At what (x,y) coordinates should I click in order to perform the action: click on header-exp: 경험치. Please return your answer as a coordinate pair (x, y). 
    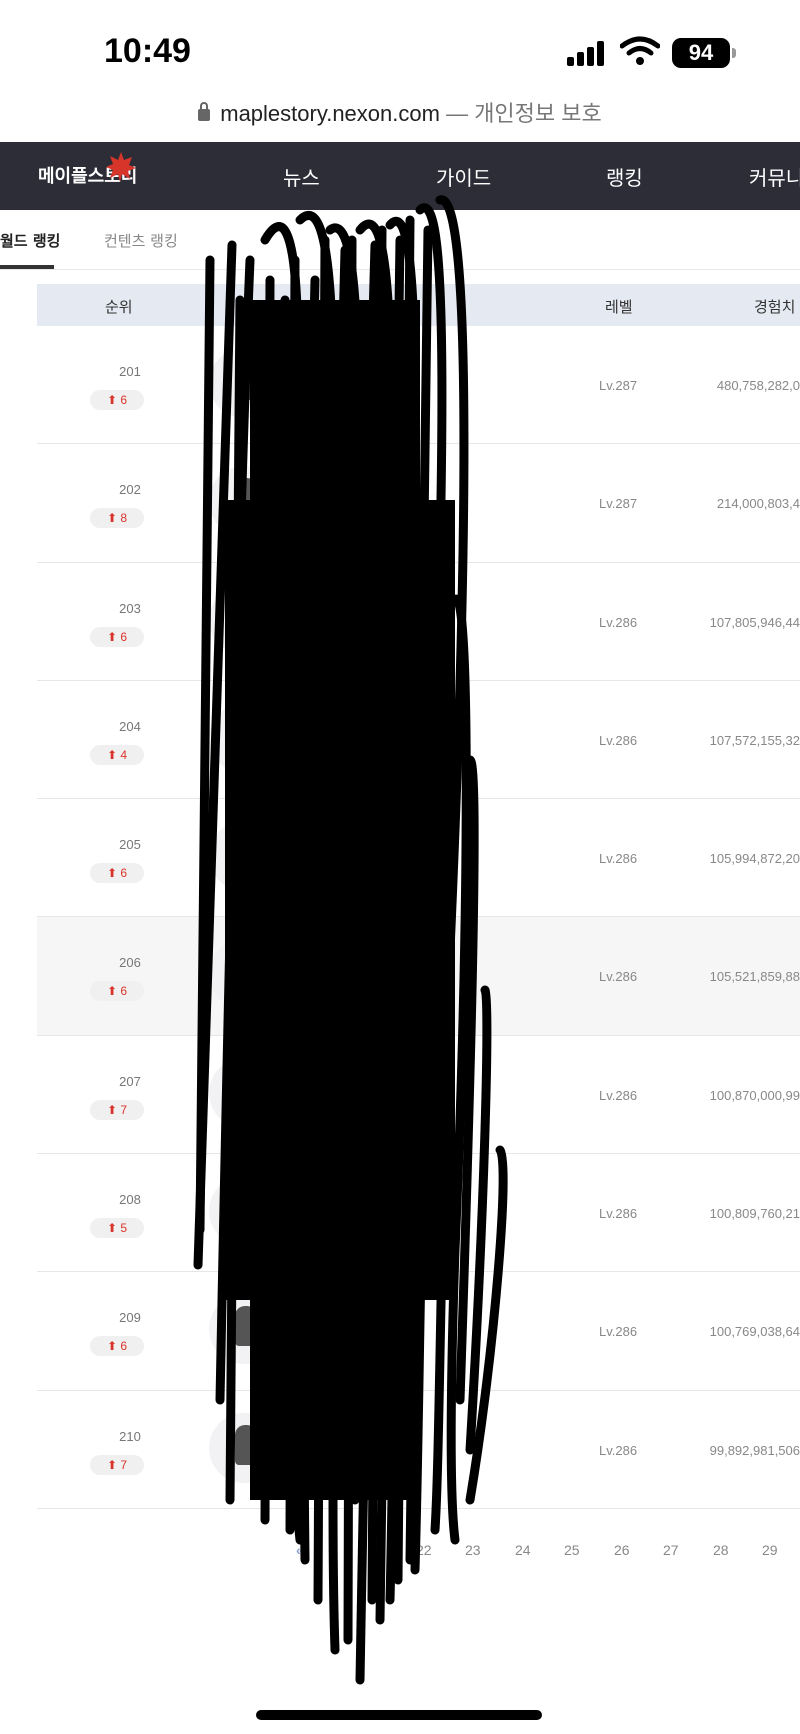
    Looking at the image, I should click on (775, 307).